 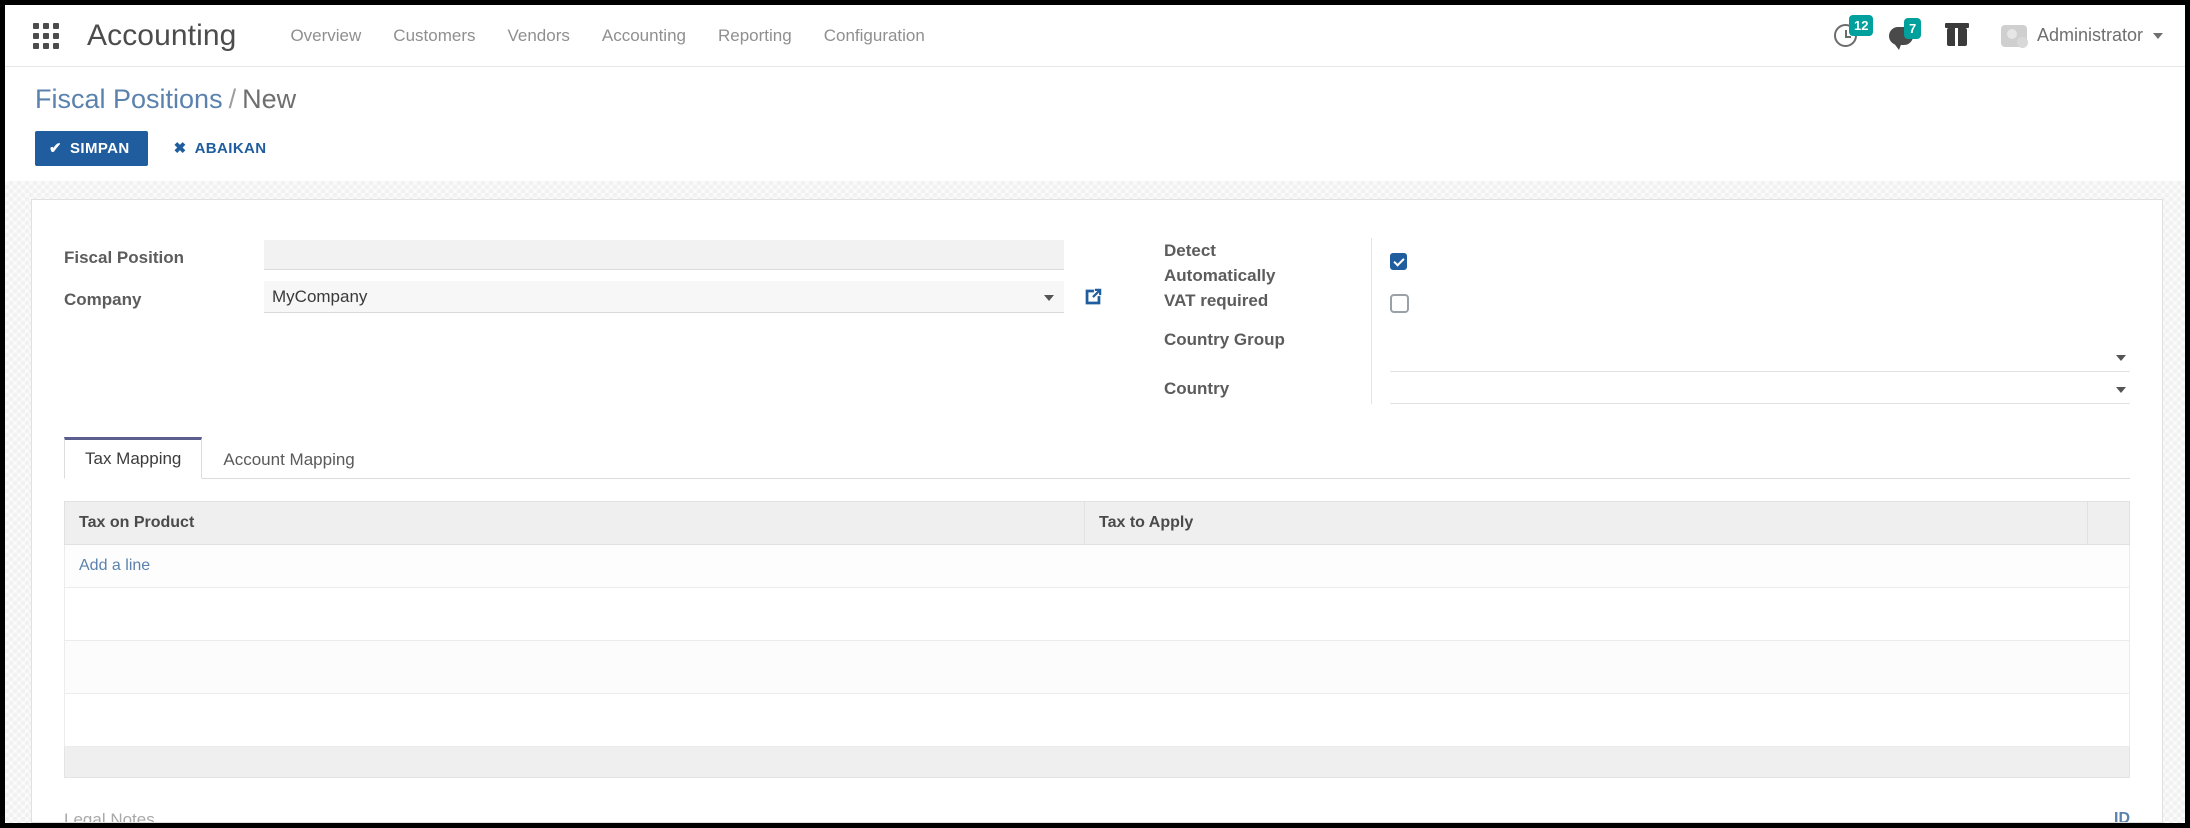 What do you see at coordinates (1224, 339) in the screenshot?
I see `country-group-label: Country Group` at bounding box center [1224, 339].